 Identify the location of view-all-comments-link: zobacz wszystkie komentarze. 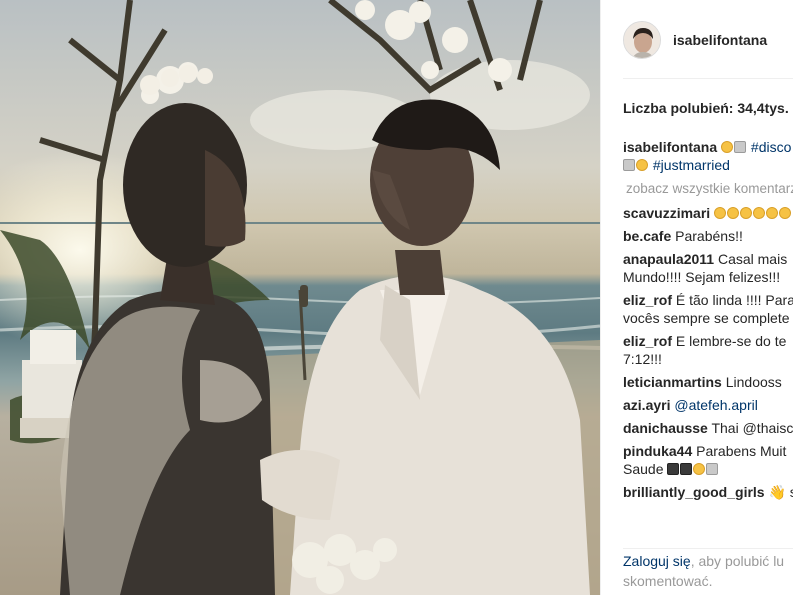
(709, 189).